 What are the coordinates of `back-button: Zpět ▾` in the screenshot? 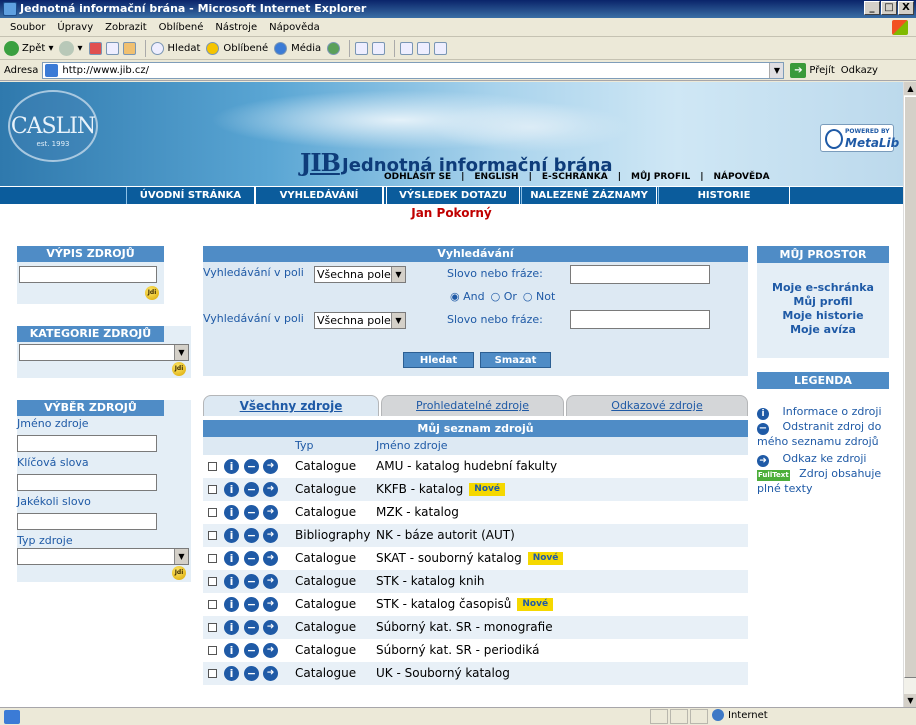 It's located at (28, 48).